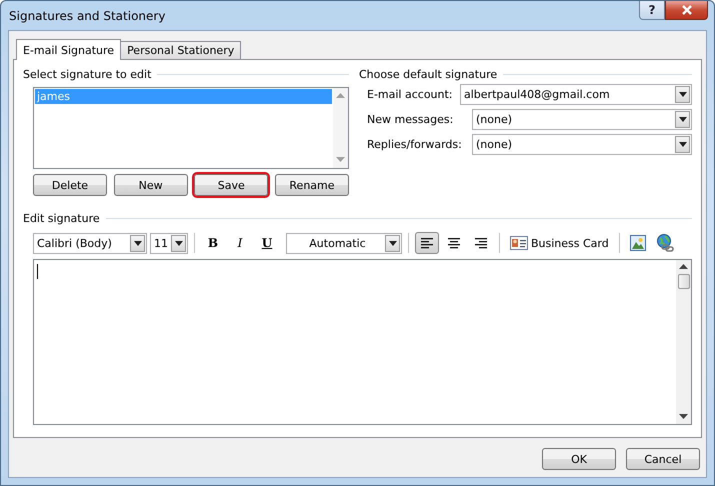 The height and width of the screenshot is (486, 715). I want to click on italic-button: I, so click(240, 243).